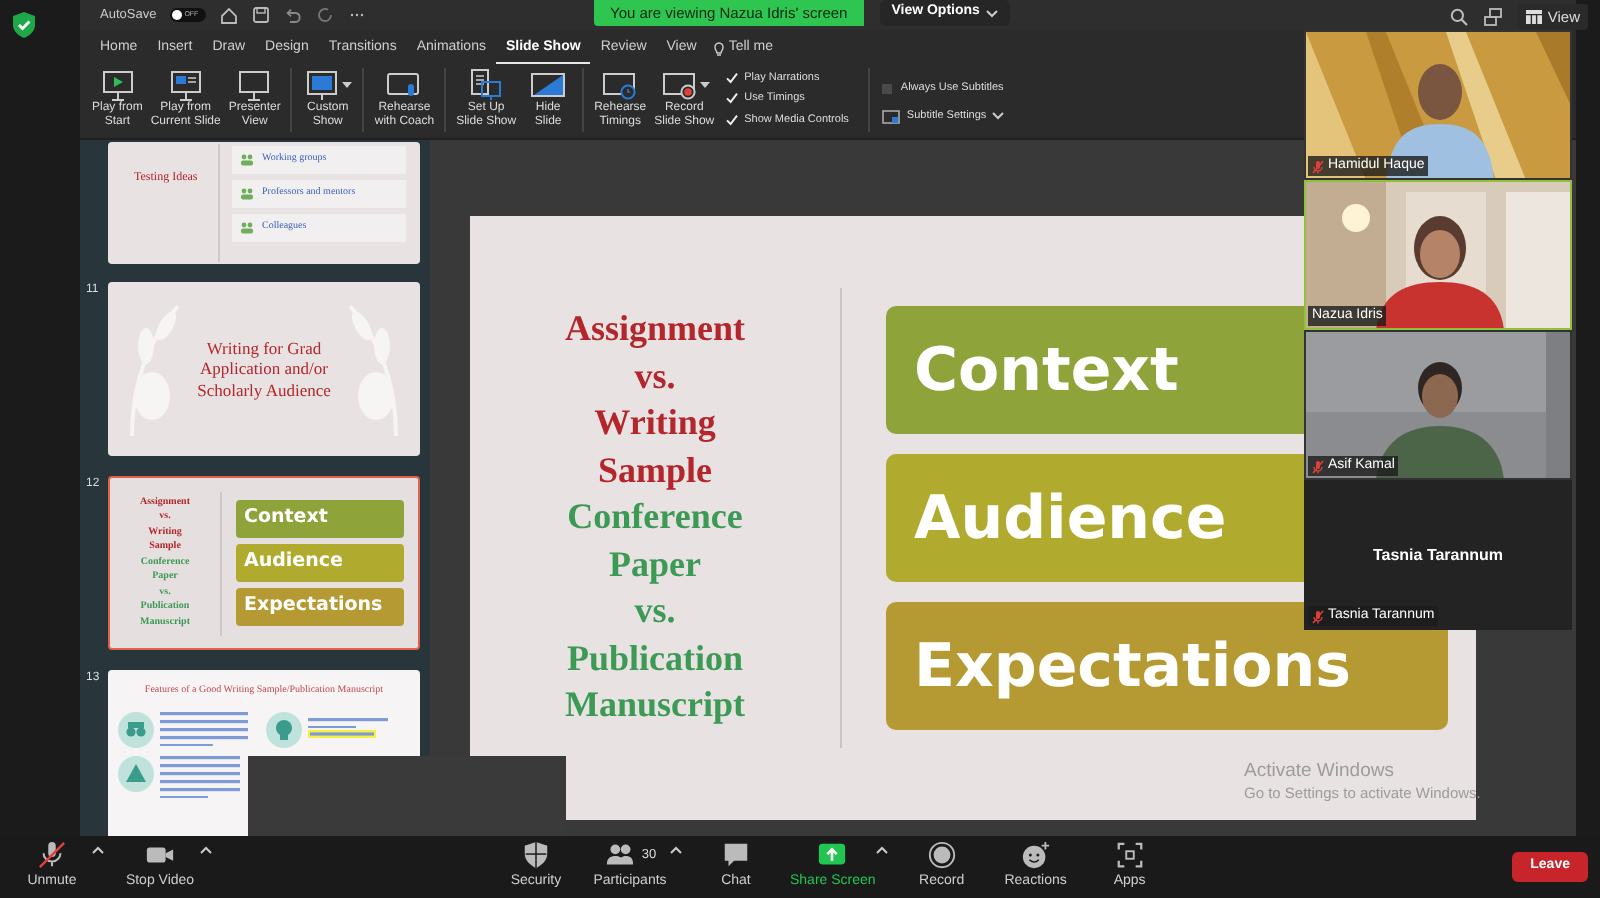 The width and height of the screenshot is (1600, 898). I want to click on presenter-screen-icon, so click(254, 85).